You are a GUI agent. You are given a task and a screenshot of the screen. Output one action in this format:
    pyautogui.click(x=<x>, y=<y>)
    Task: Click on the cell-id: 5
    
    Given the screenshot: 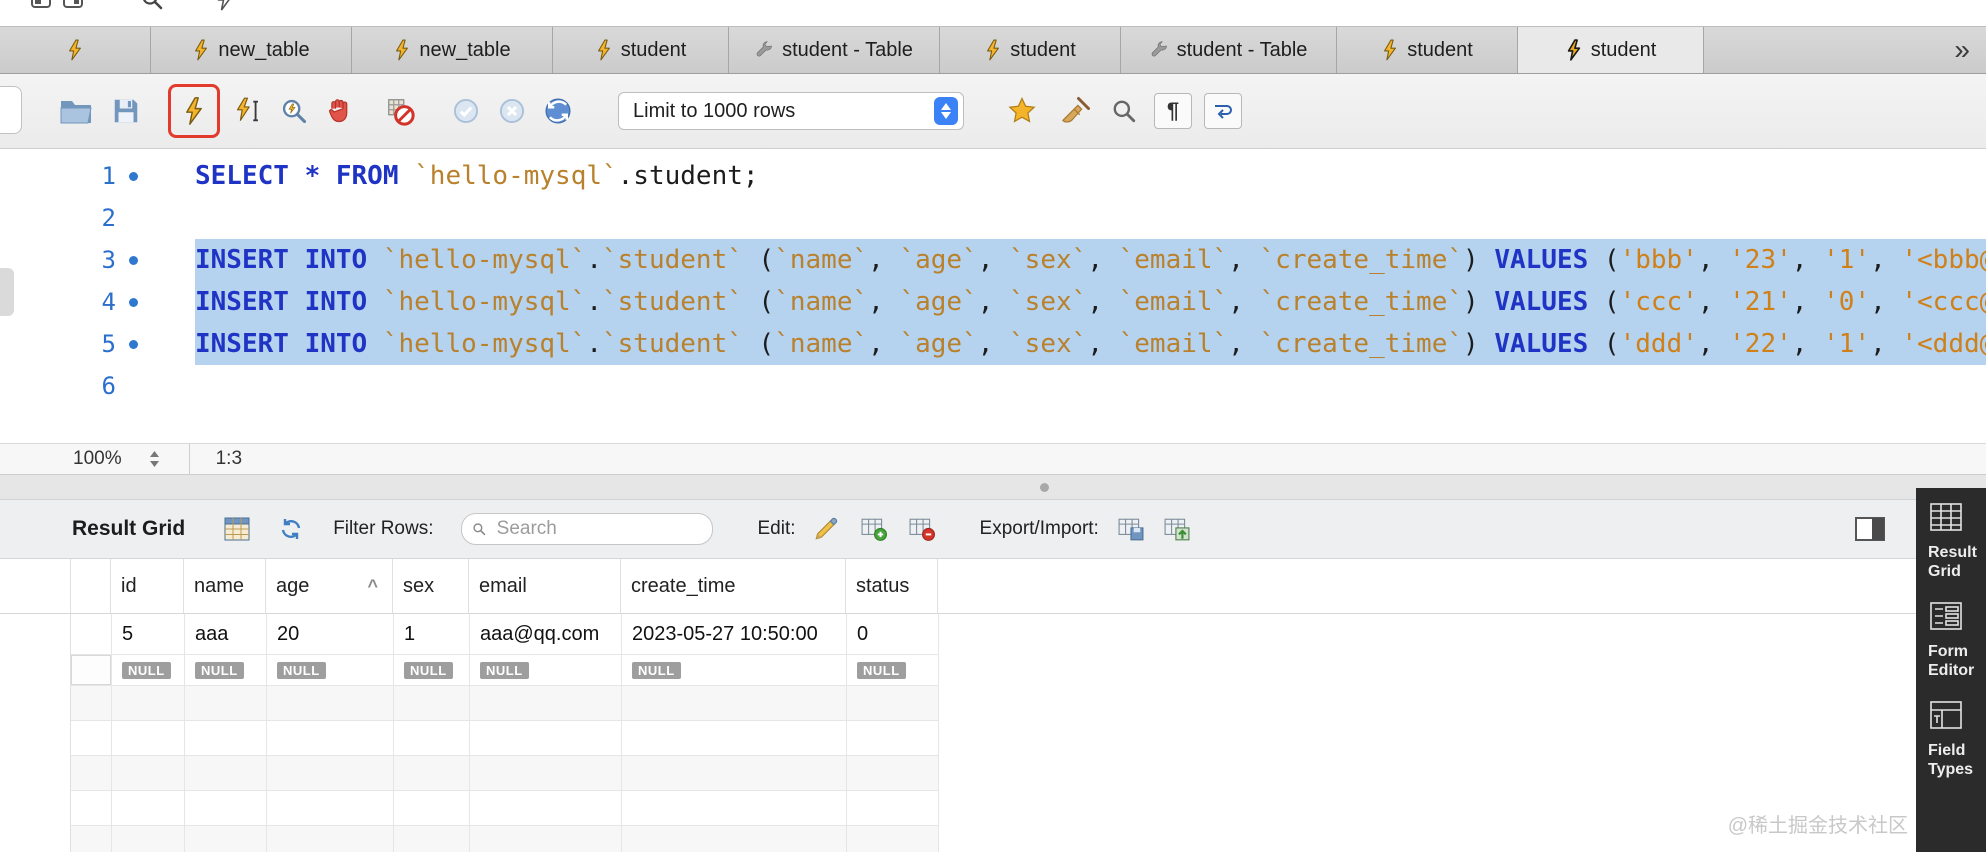 What is the action you would take?
    pyautogui.click(x=148, y=634)
    